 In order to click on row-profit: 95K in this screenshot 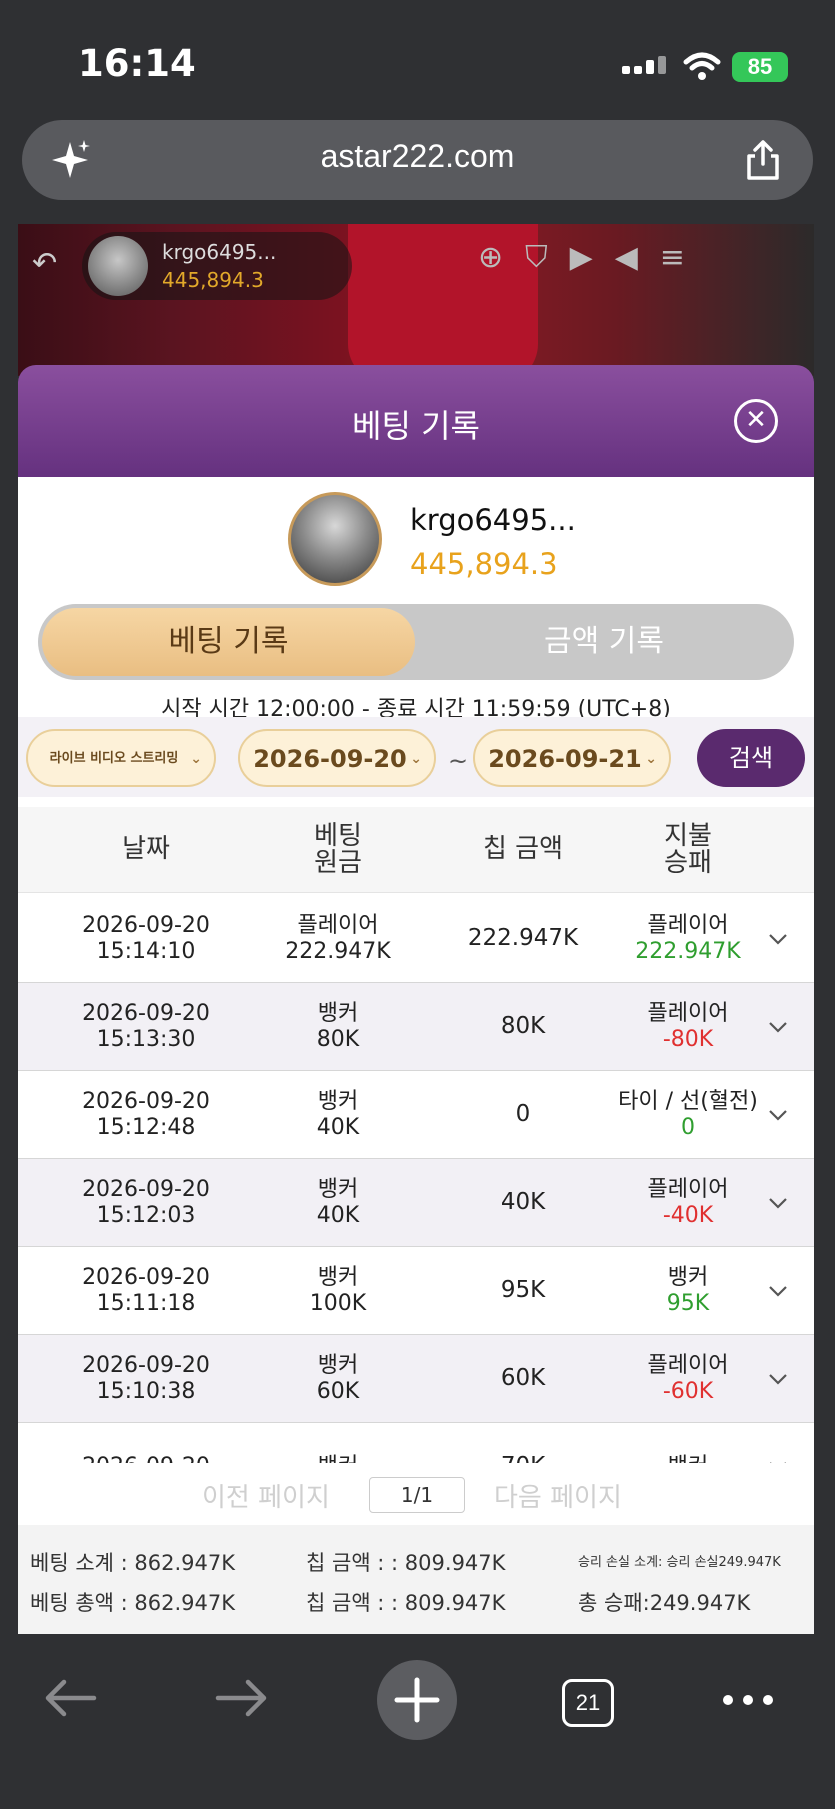, I will do `click(688, 1303)`.